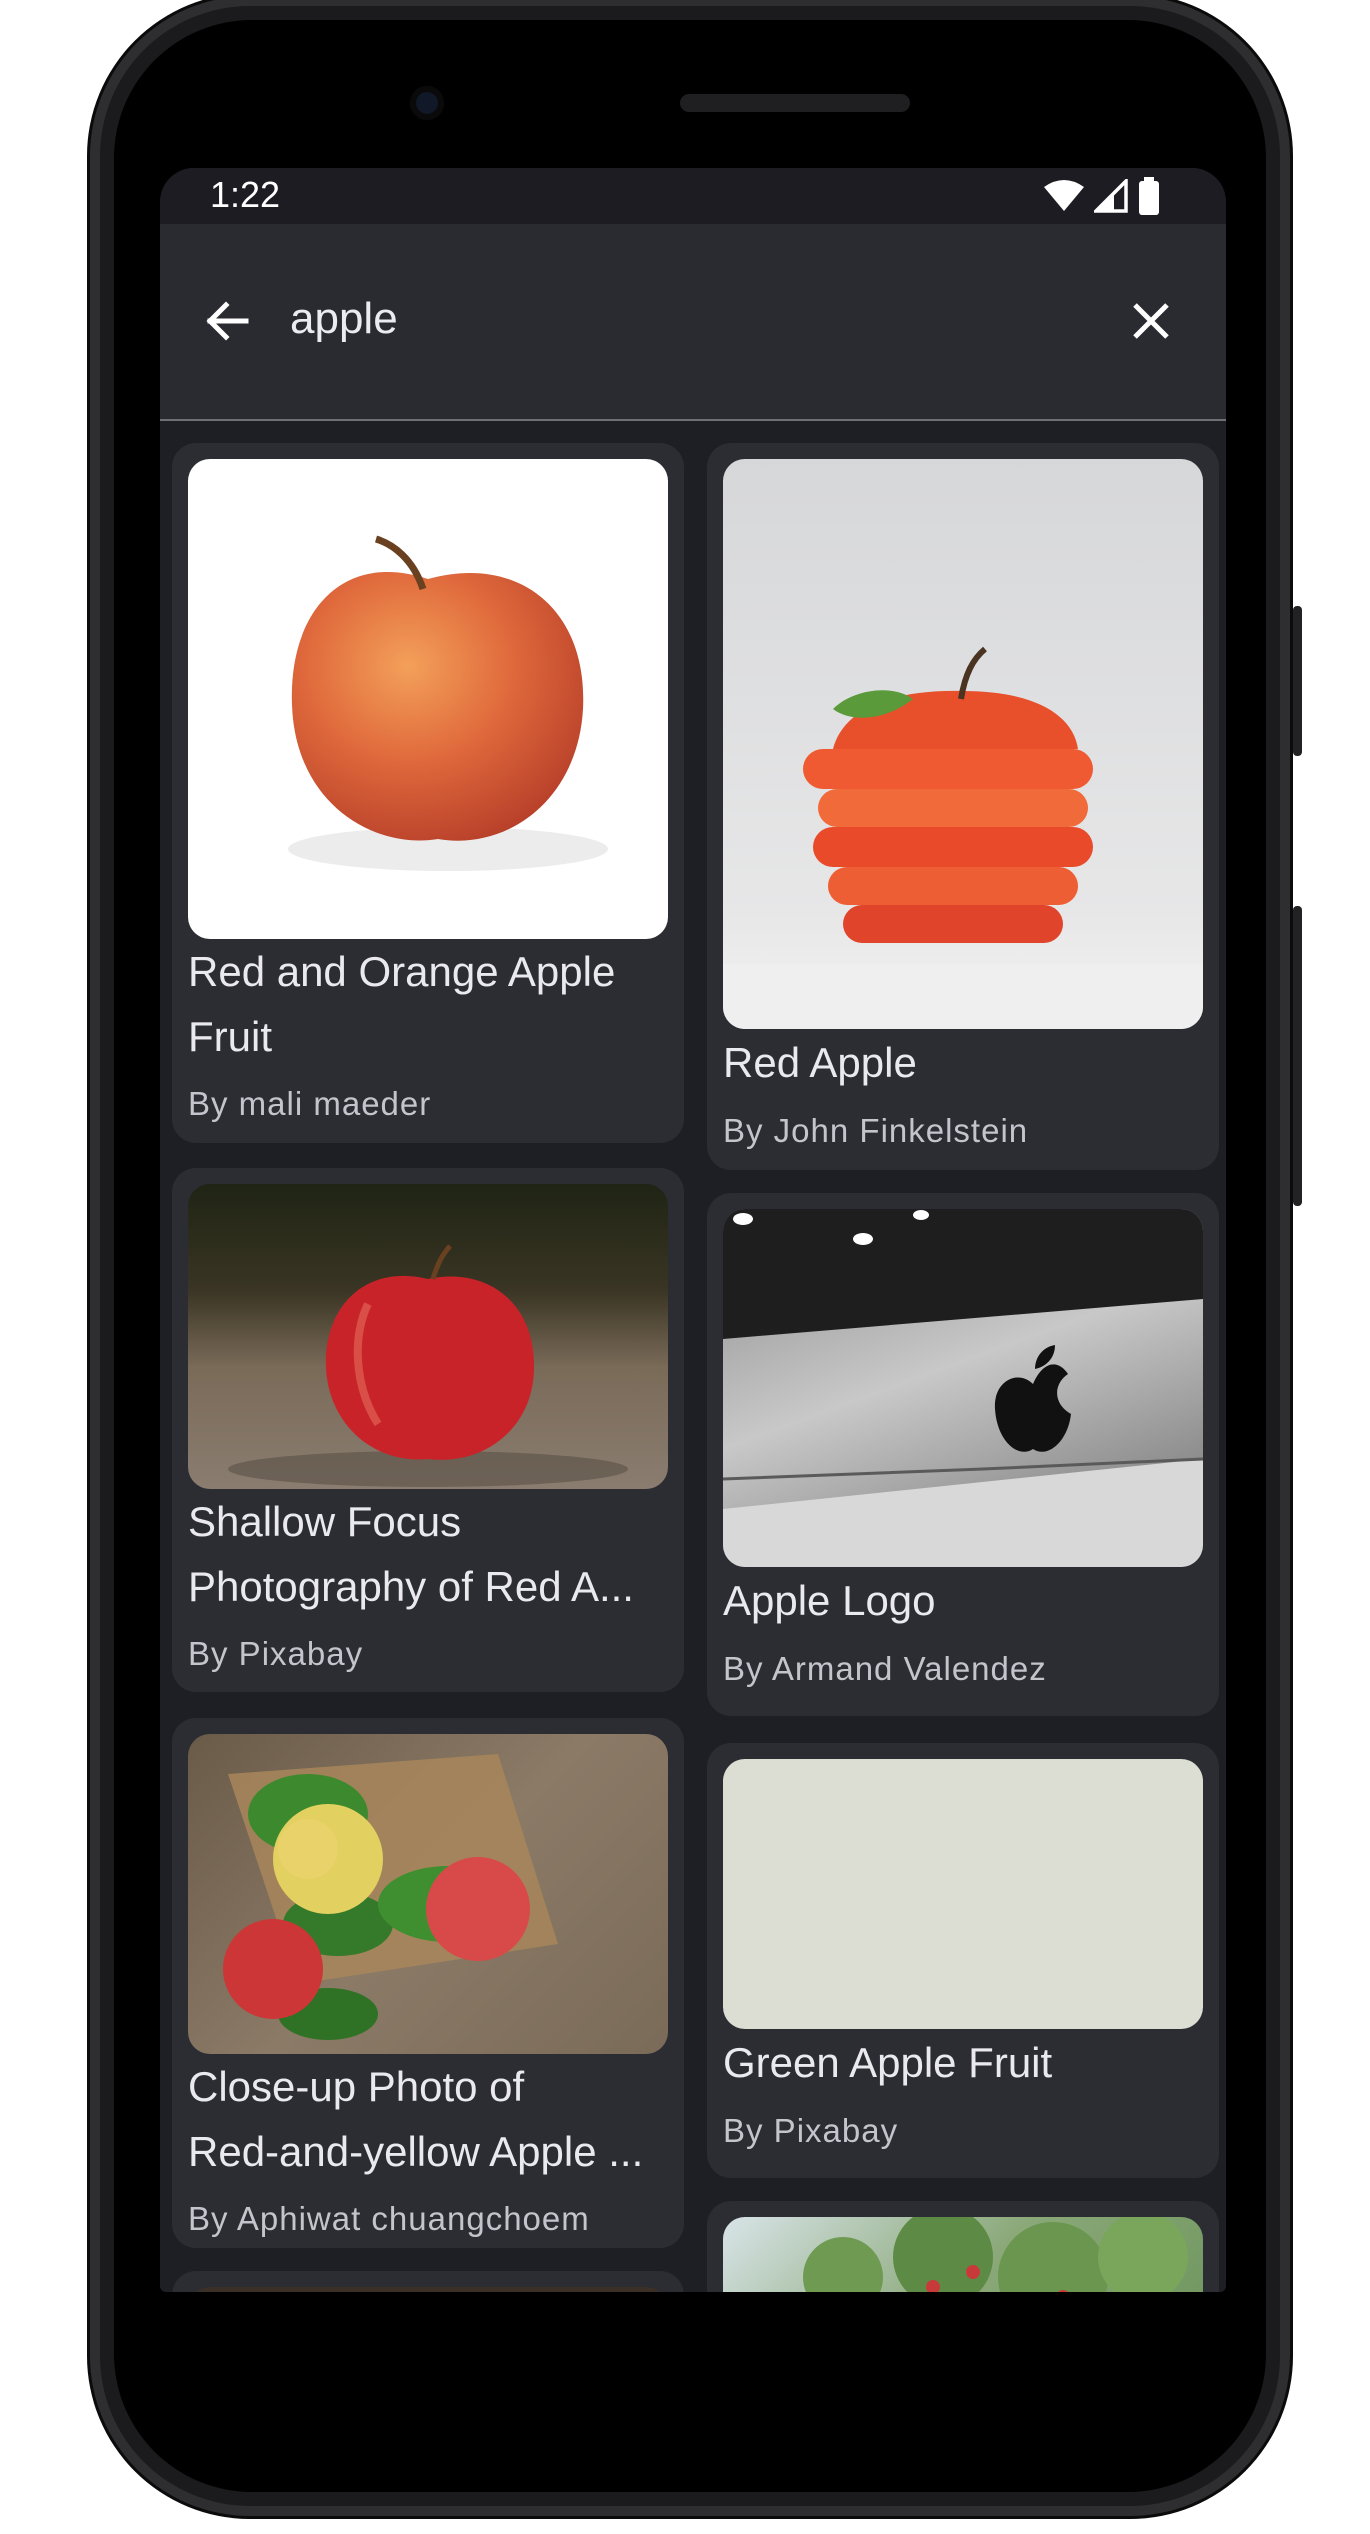 This screenshot has height=2534, width=1370. I want to click on search-app-bar, so click(693, 322).